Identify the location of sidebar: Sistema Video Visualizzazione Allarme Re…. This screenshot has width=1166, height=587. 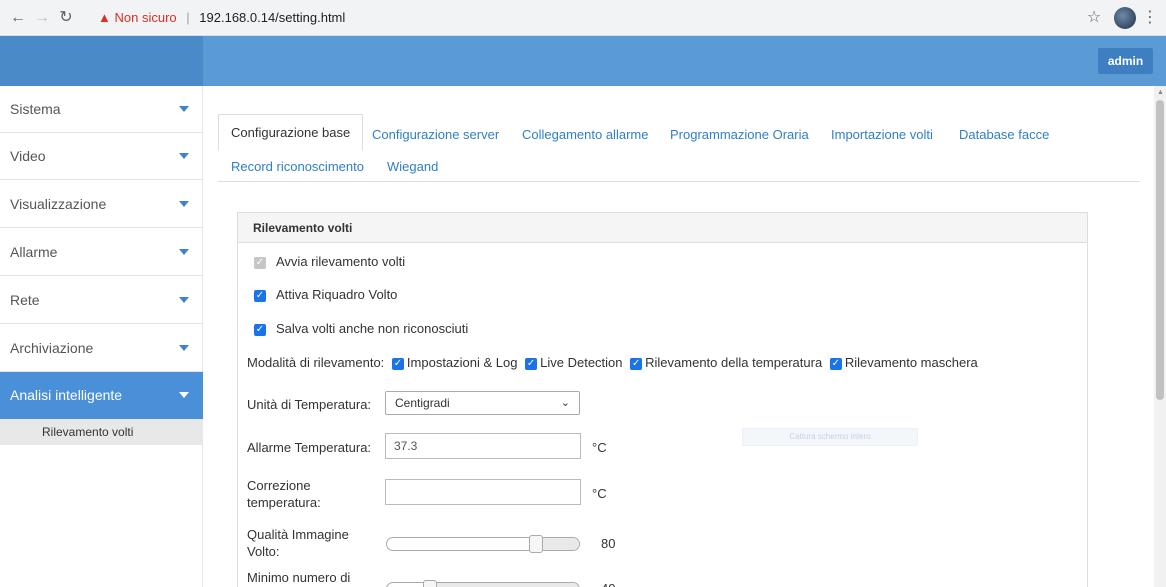
(101, 336).